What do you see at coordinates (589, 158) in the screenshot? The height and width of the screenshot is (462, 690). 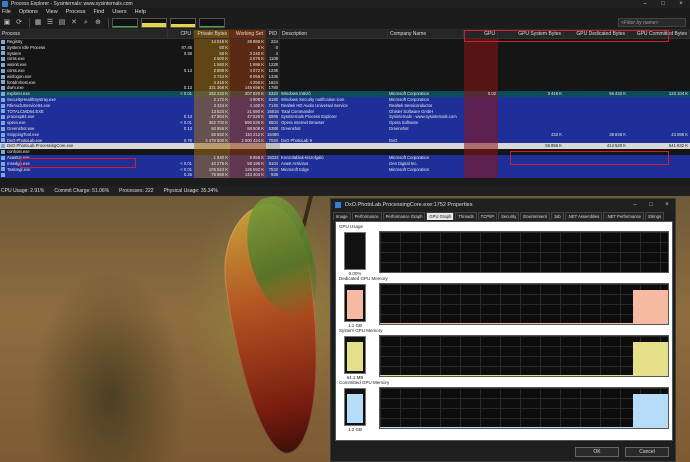 I see `gpu-values-highlight` at bounding box center [589, 158].